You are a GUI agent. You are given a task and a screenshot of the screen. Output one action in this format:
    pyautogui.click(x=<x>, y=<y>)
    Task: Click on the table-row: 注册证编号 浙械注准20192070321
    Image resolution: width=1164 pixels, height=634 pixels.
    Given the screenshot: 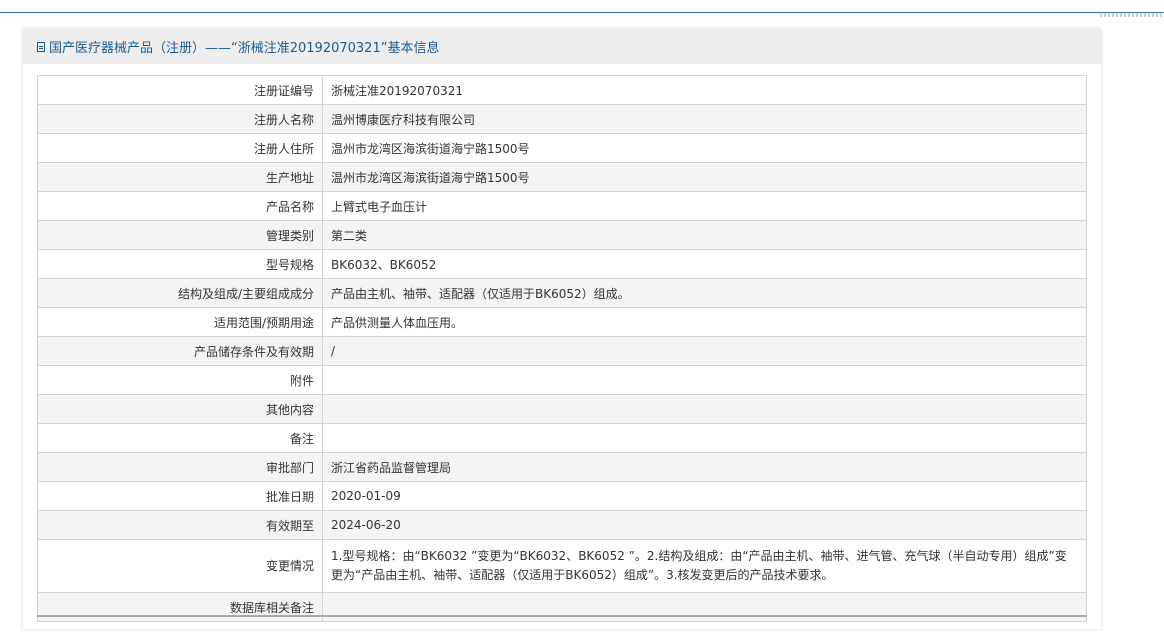 What is the action you would take?
    pyautogui.click(x=562, y=90)
    